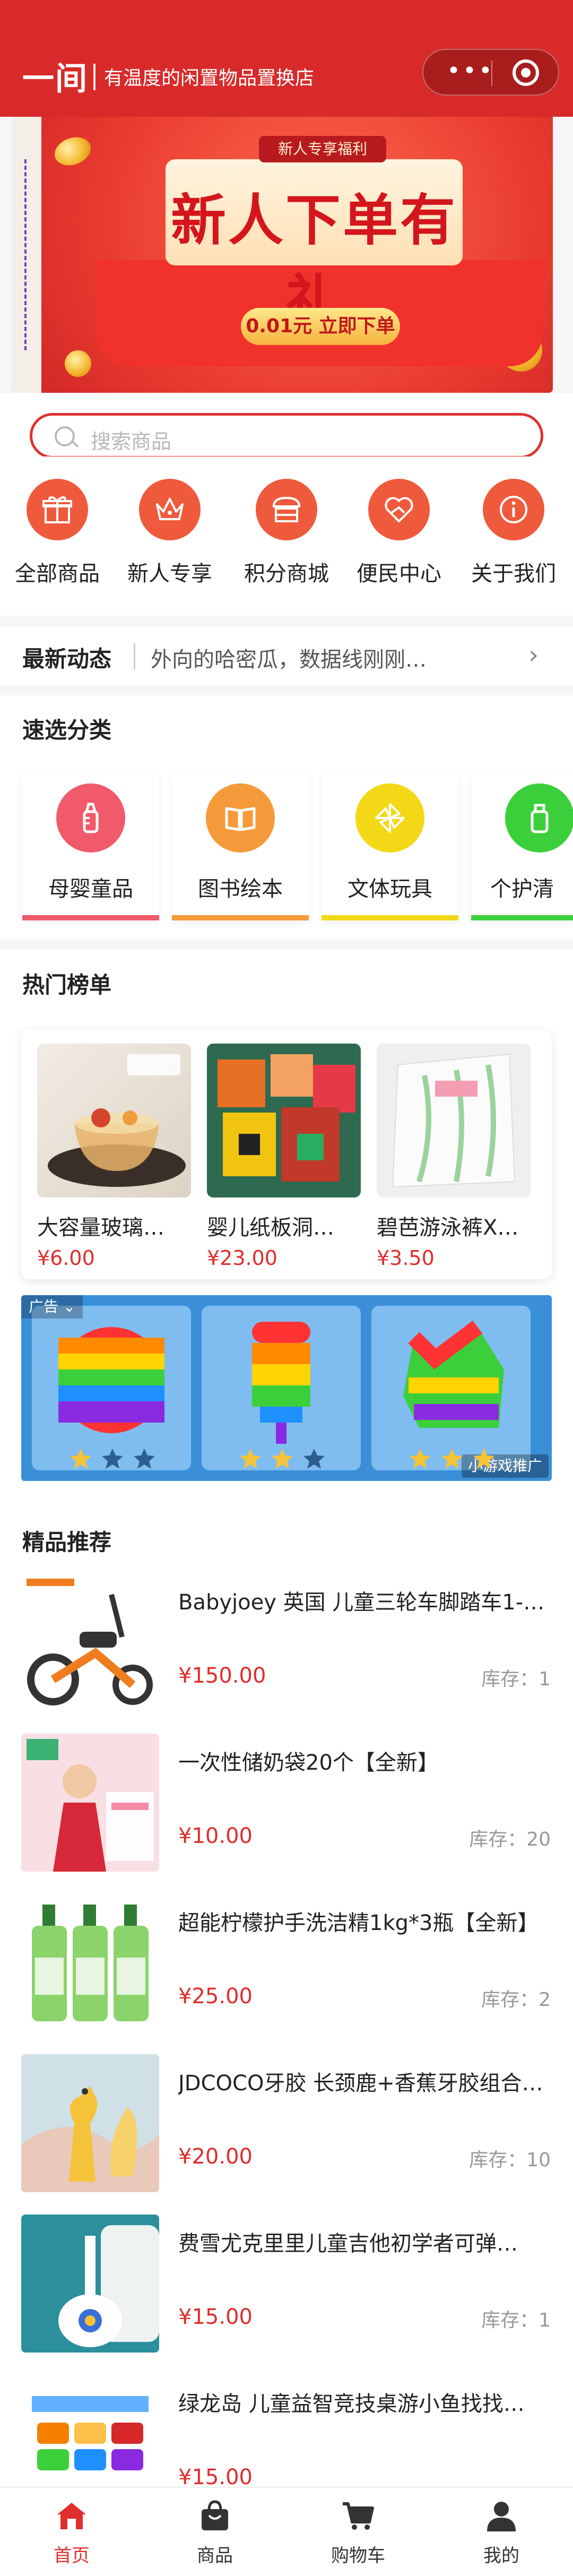 This screenshot has width=573, height=2576. What do you see at coordinates (78, 363) in the screenshot?
I see `gold-coin-icon` at bounding box center [78, 363].